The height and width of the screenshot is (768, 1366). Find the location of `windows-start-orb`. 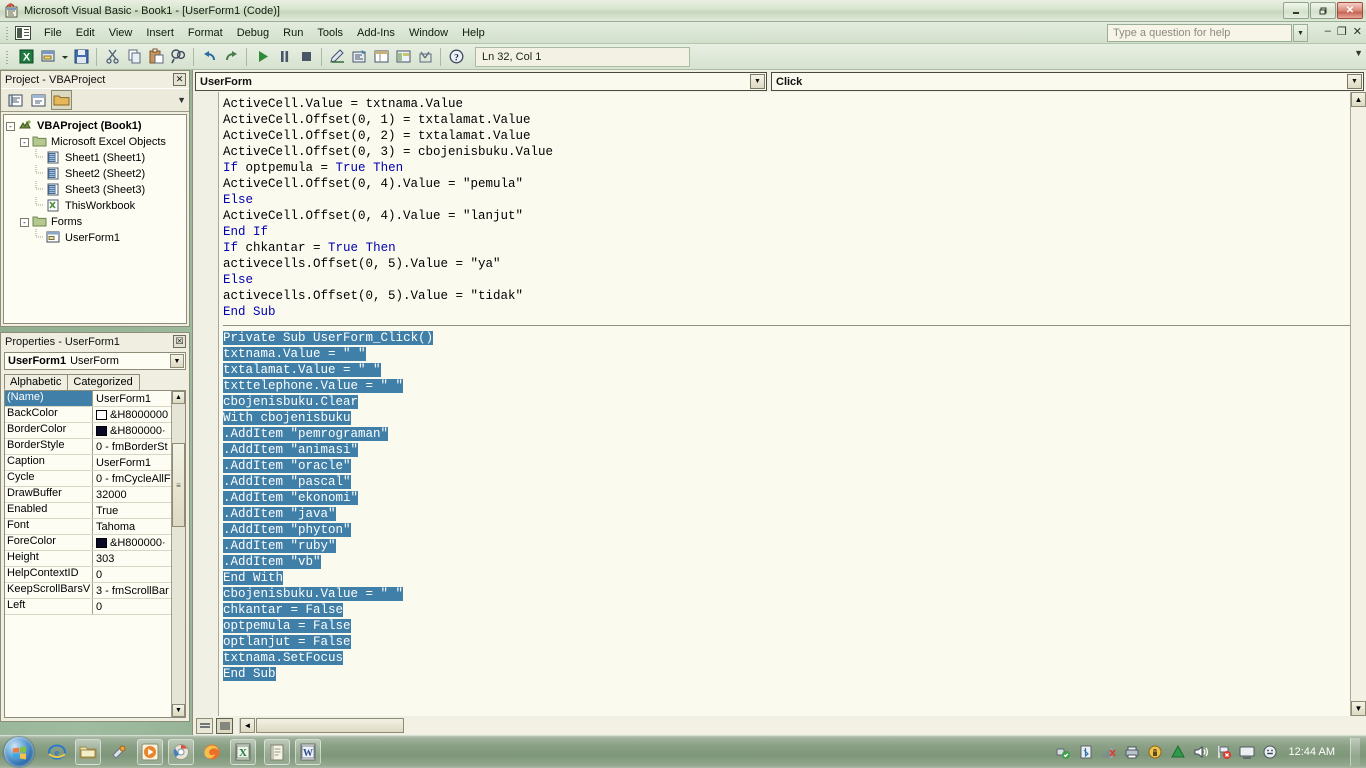

windows-start-orb is located at coordinates (19, 752).